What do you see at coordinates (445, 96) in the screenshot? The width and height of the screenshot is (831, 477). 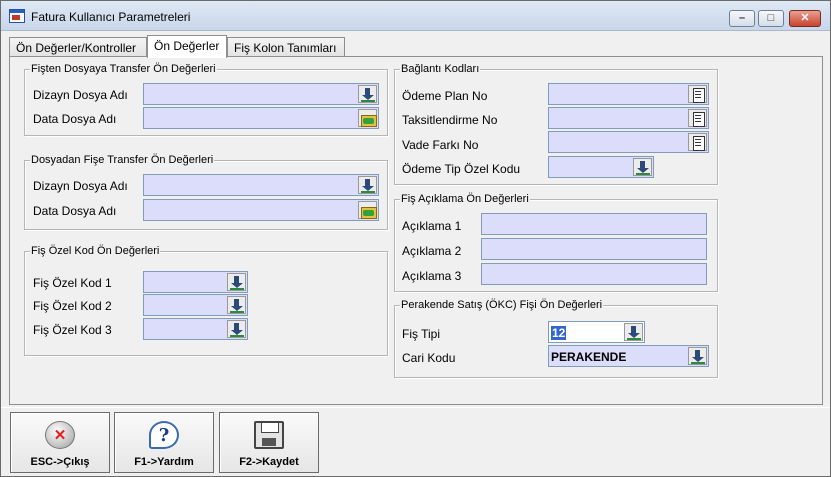 I see `field-label: Ödeme Plan No` at bounding box center [445, 96].